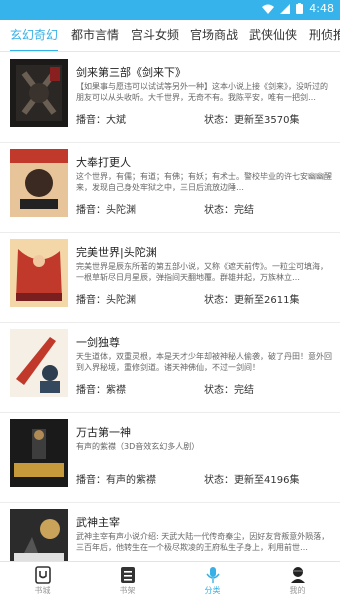 The width and height of the screenshot is (340, 600). What do you see at coordinates (138, 446) in the screenshot?
I see `book-description: 有声的紫襟（3D音效玄幻多人剧）` at bounding box center [138, 446].